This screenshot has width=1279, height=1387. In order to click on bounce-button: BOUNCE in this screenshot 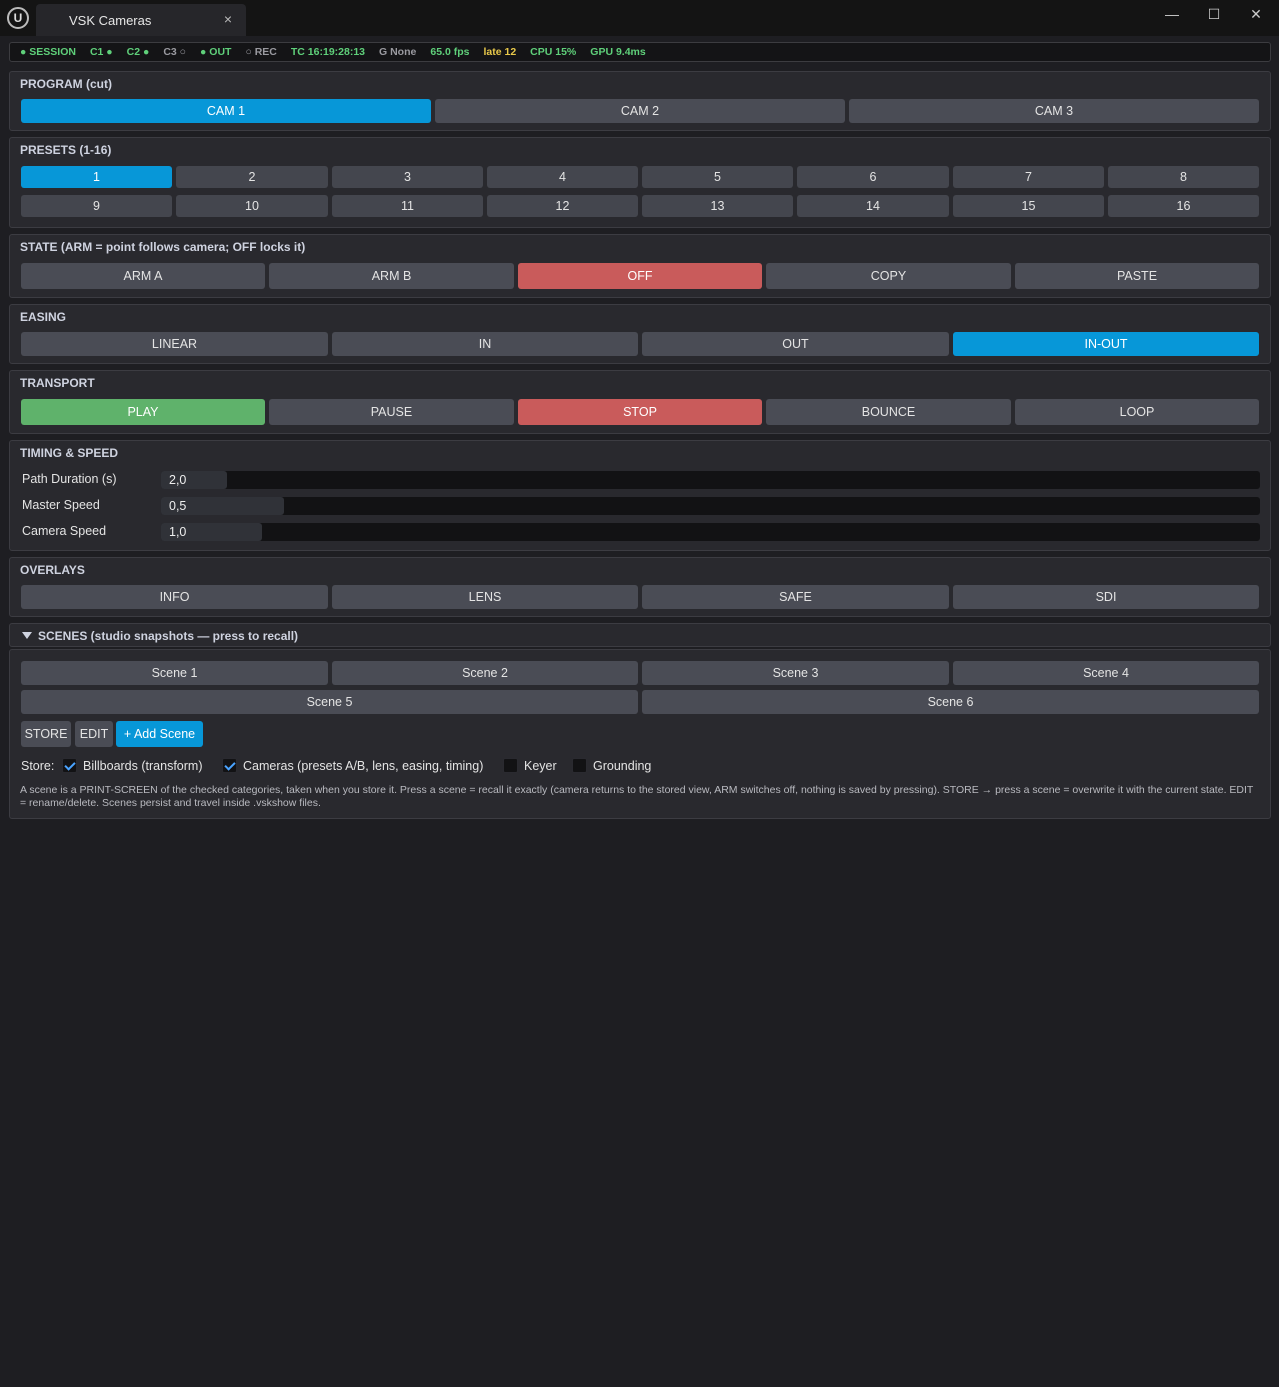, I will do `click(888, 412)`.